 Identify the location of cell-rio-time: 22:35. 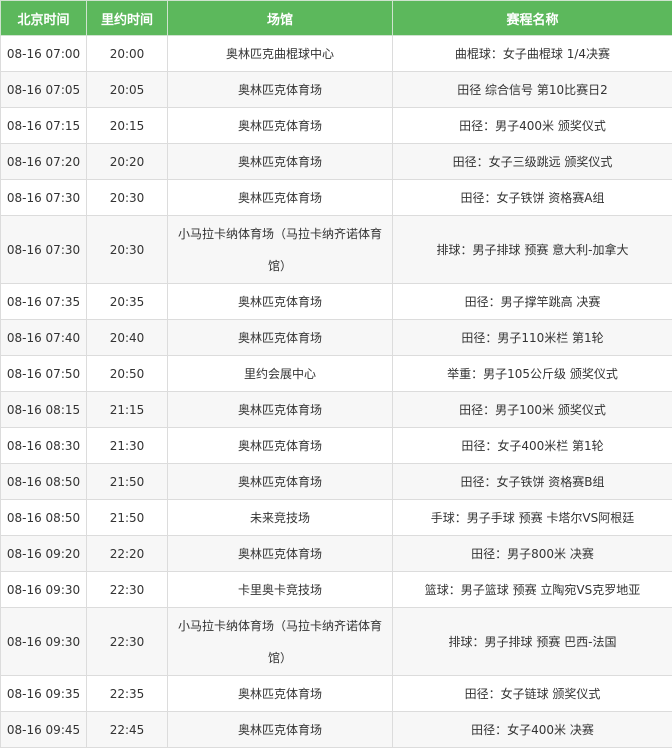
(127, 694).